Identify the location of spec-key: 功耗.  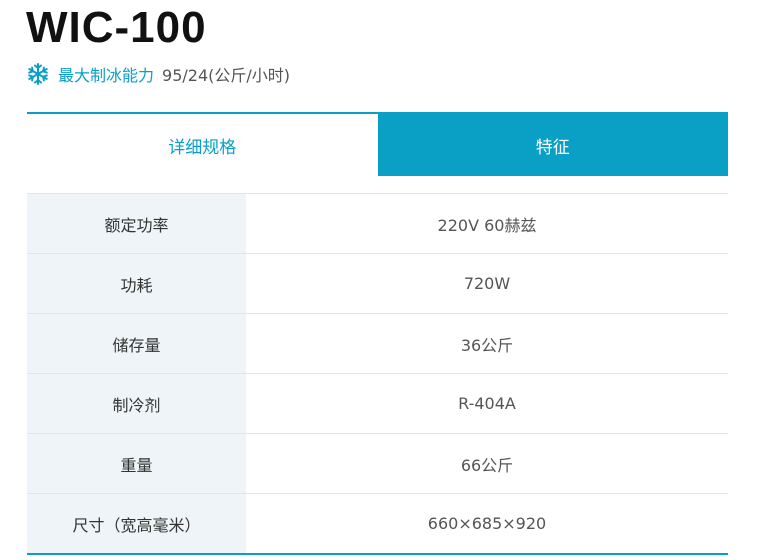
(136, 283).